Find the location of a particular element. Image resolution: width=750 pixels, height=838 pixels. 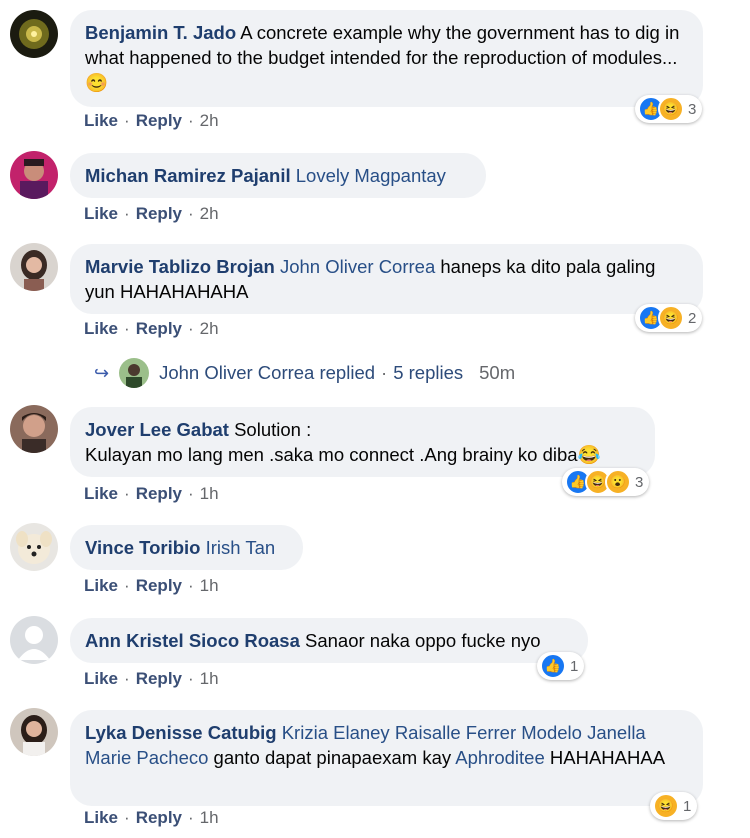

reaction-summary: 👍 1 is located at coordinates (561, 666).